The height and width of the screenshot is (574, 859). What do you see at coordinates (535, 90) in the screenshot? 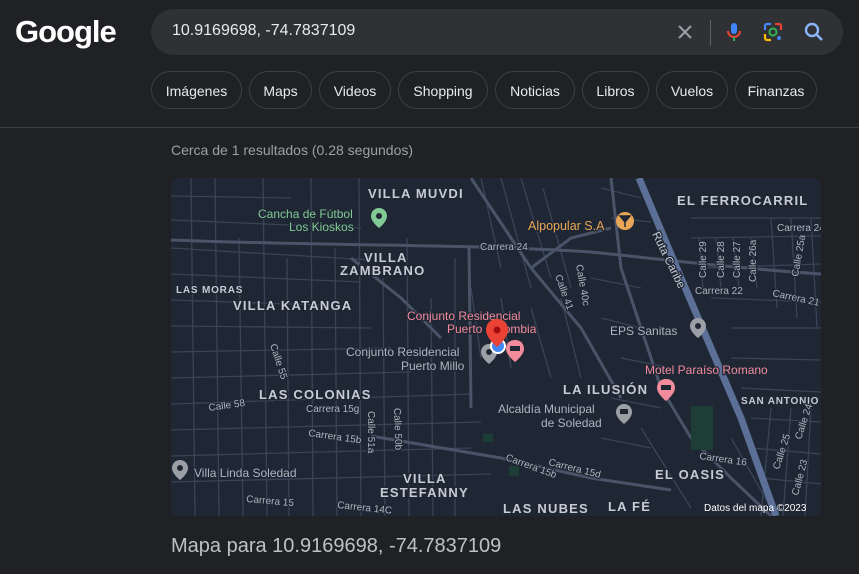
I see `tab-noticias: Noticias` at bounding box center [535, 90].